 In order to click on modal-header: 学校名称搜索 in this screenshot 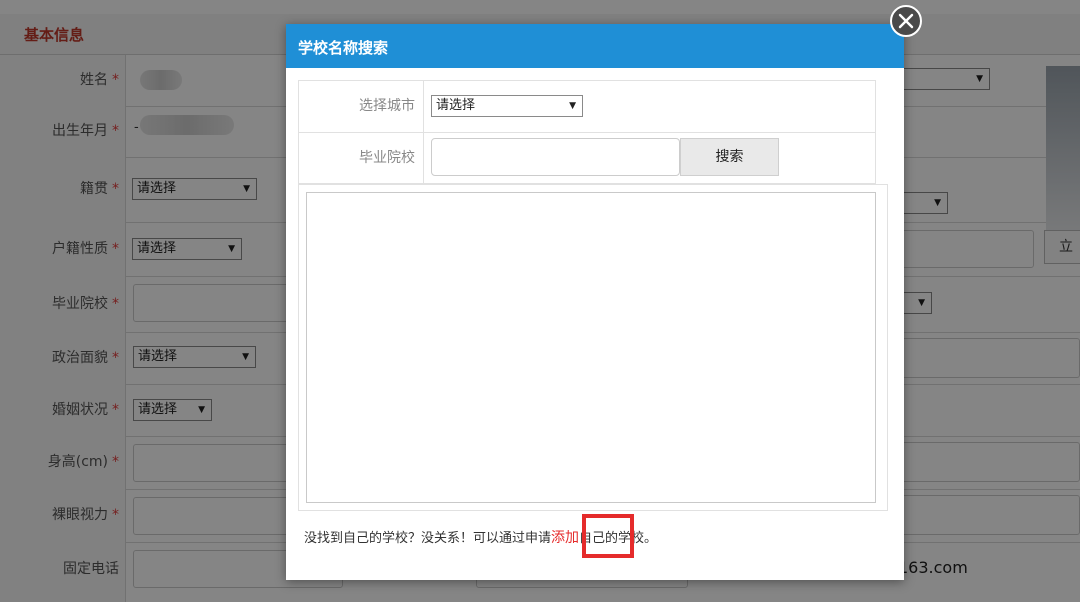, I will do `click(595, 46)`.